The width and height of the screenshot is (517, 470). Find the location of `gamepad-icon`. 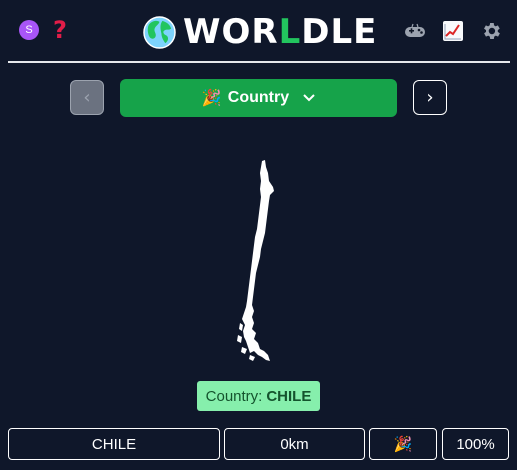

gamepad-icon is located at coordinates (415, 31).